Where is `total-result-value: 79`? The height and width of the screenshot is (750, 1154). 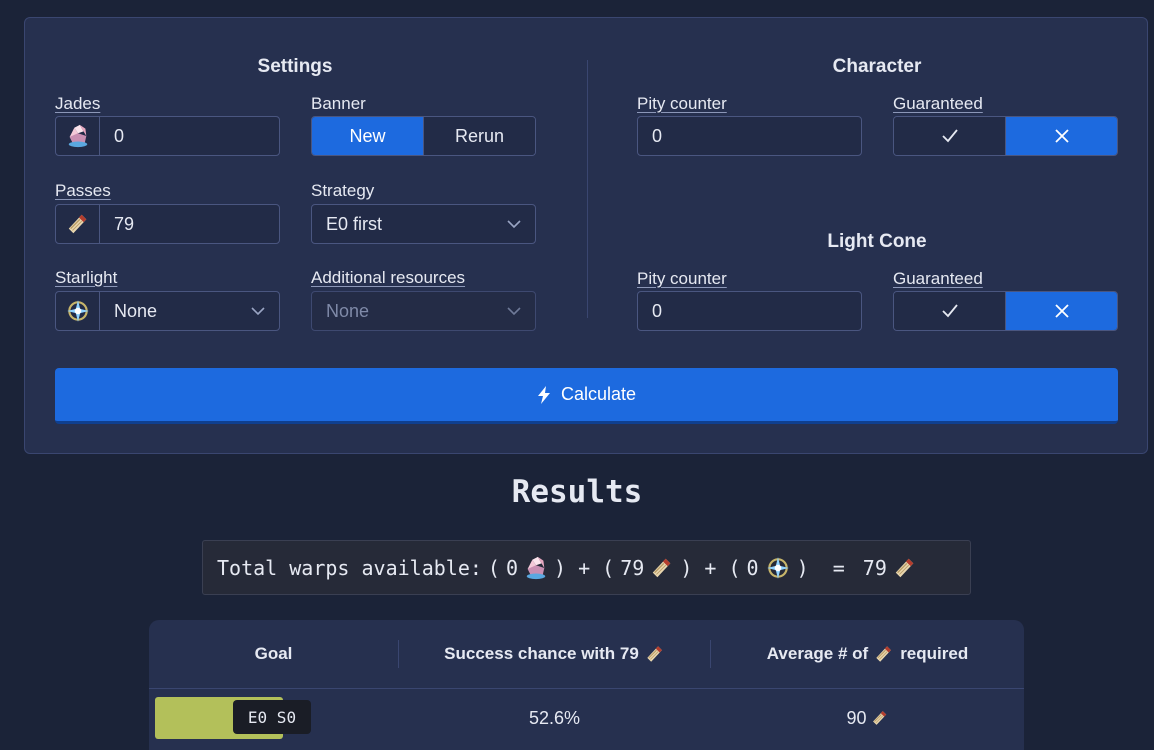
total-result-value: 79 is located at coordinates (874, 567).